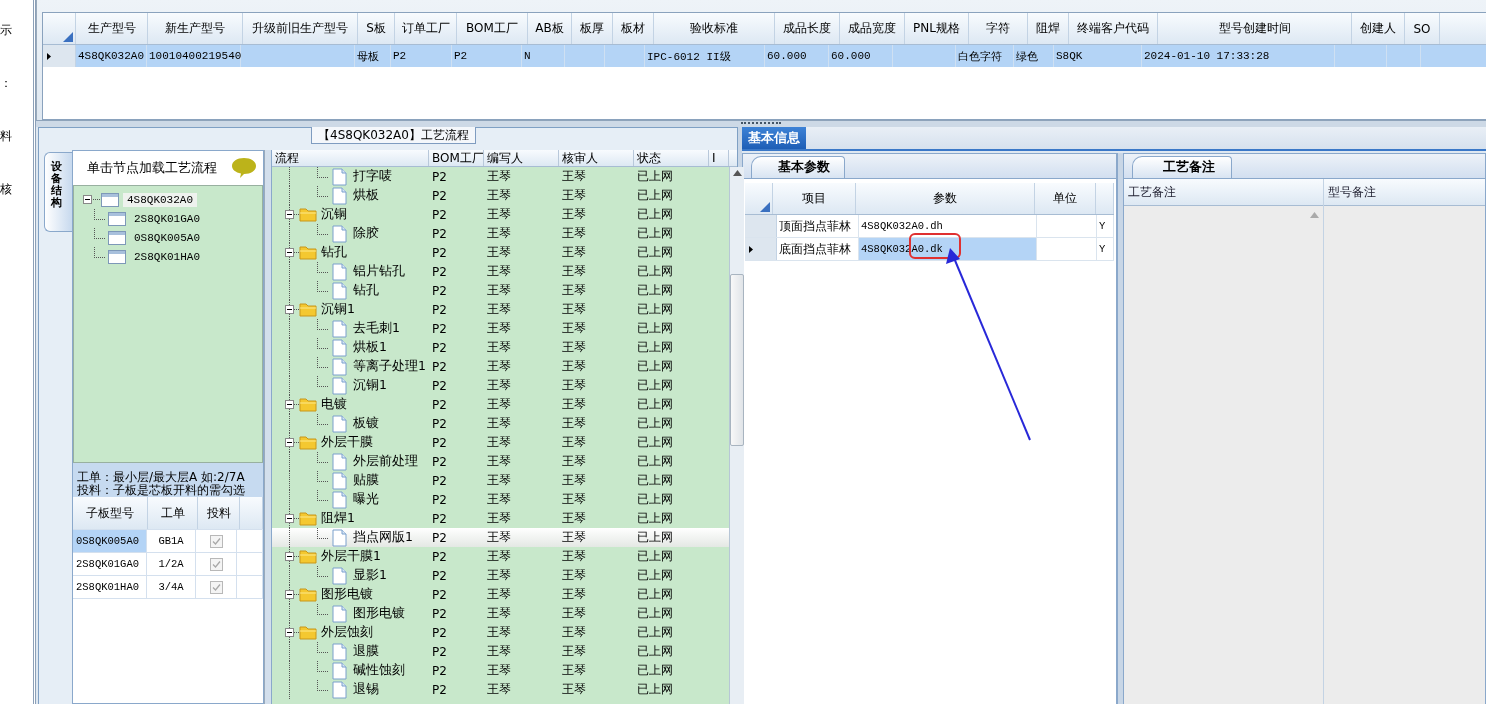  What do you see at coordinates (719, 158) in the screenshot?
I see `column-header: I` at bounding box center [719, 158].